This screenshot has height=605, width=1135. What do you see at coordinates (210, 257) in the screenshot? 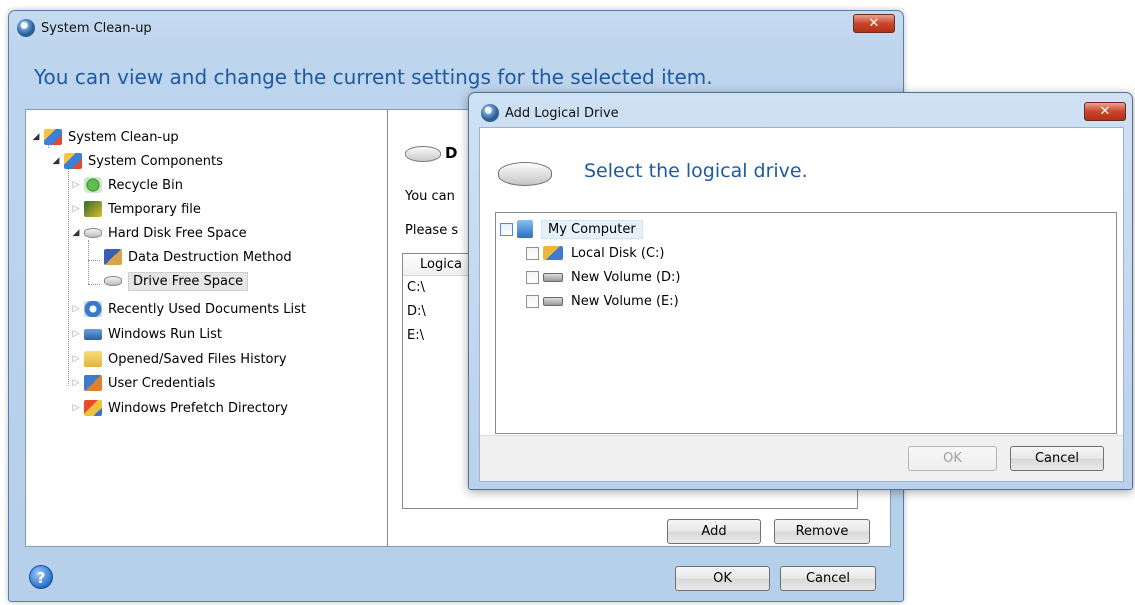
I see `tree-item-label: Data Destruction Method` at bounding box center [210, 257].